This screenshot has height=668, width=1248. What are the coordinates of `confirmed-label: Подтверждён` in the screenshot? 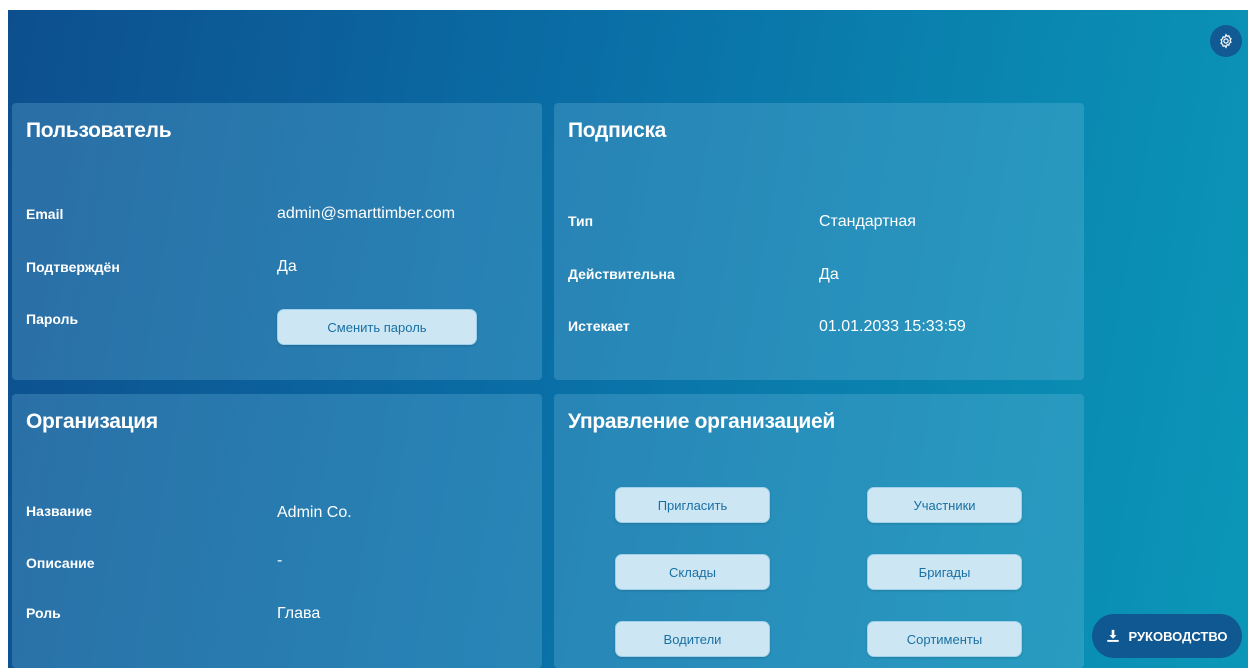 It's located at (73, 267).